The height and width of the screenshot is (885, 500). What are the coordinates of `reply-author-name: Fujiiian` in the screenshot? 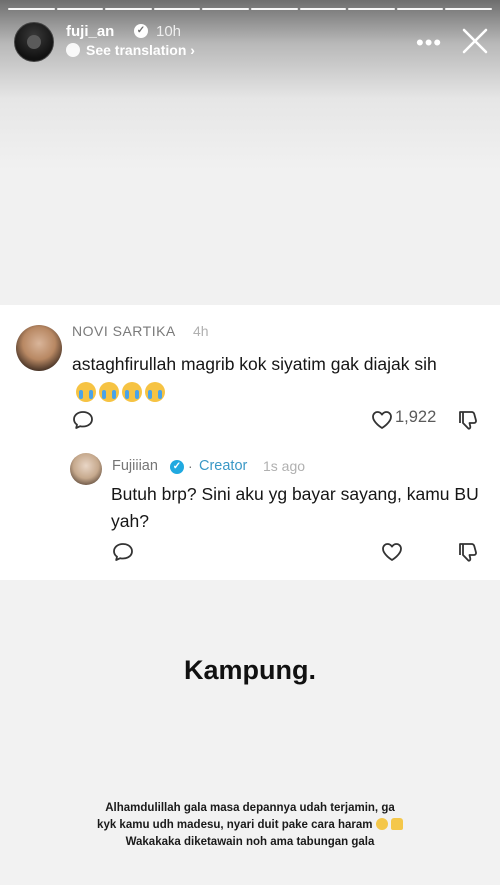 It's located at (135, 466).